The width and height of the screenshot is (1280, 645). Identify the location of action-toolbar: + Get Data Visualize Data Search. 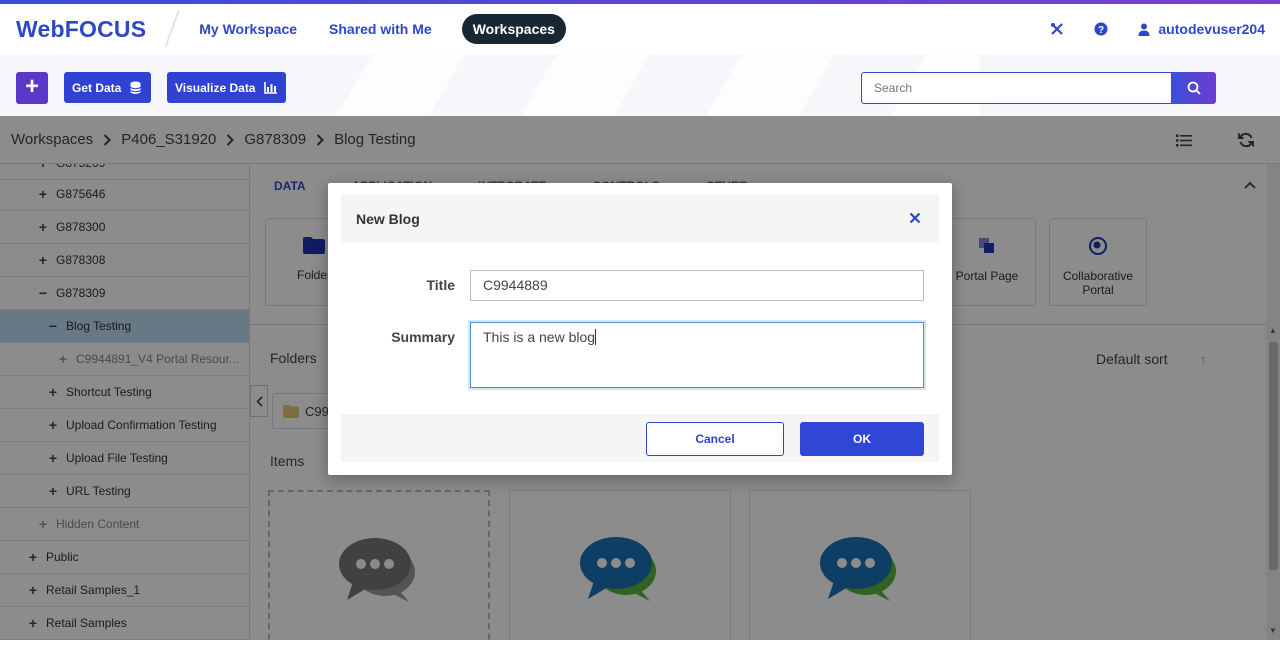
(640, 85).